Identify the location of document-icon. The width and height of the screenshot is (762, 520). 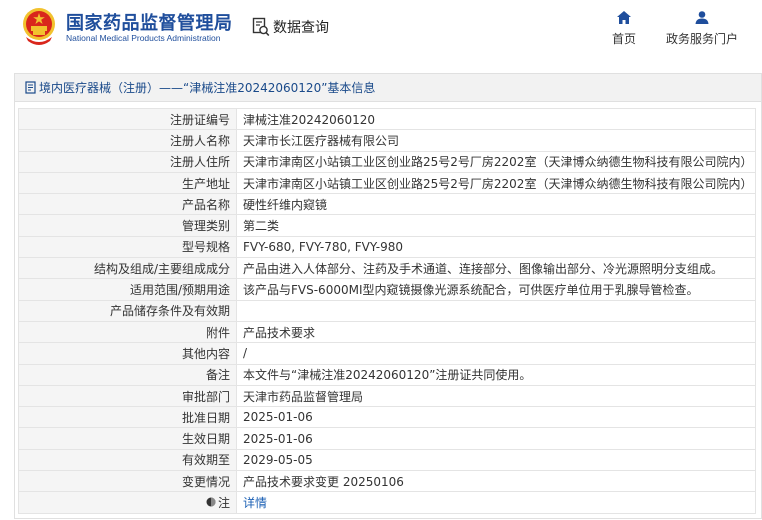
(30, 87).